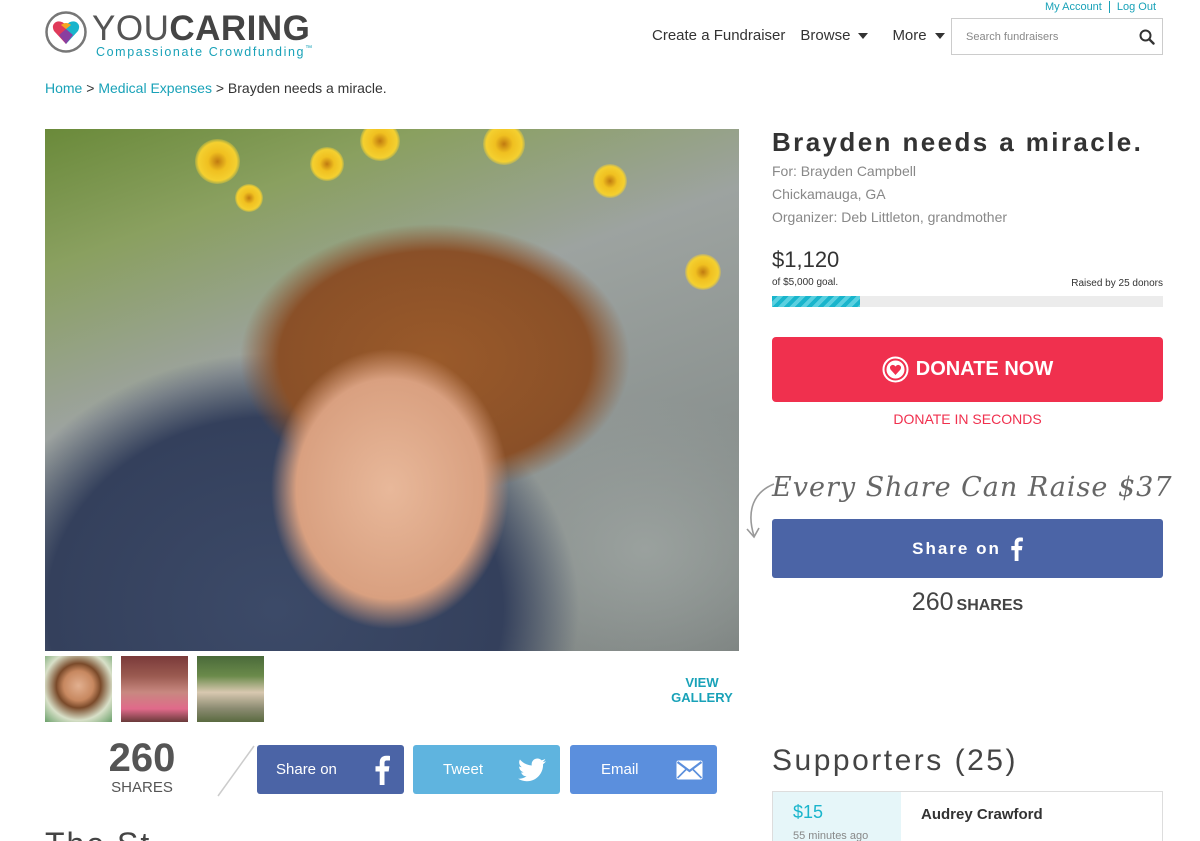 Image resolution: width=1200 pixels, height=841 pixels. Describe the element at coordinates (967, 419) in the screenshot. I see `donate-in-seconds-link: DONATE IN SECONDS` at that location.